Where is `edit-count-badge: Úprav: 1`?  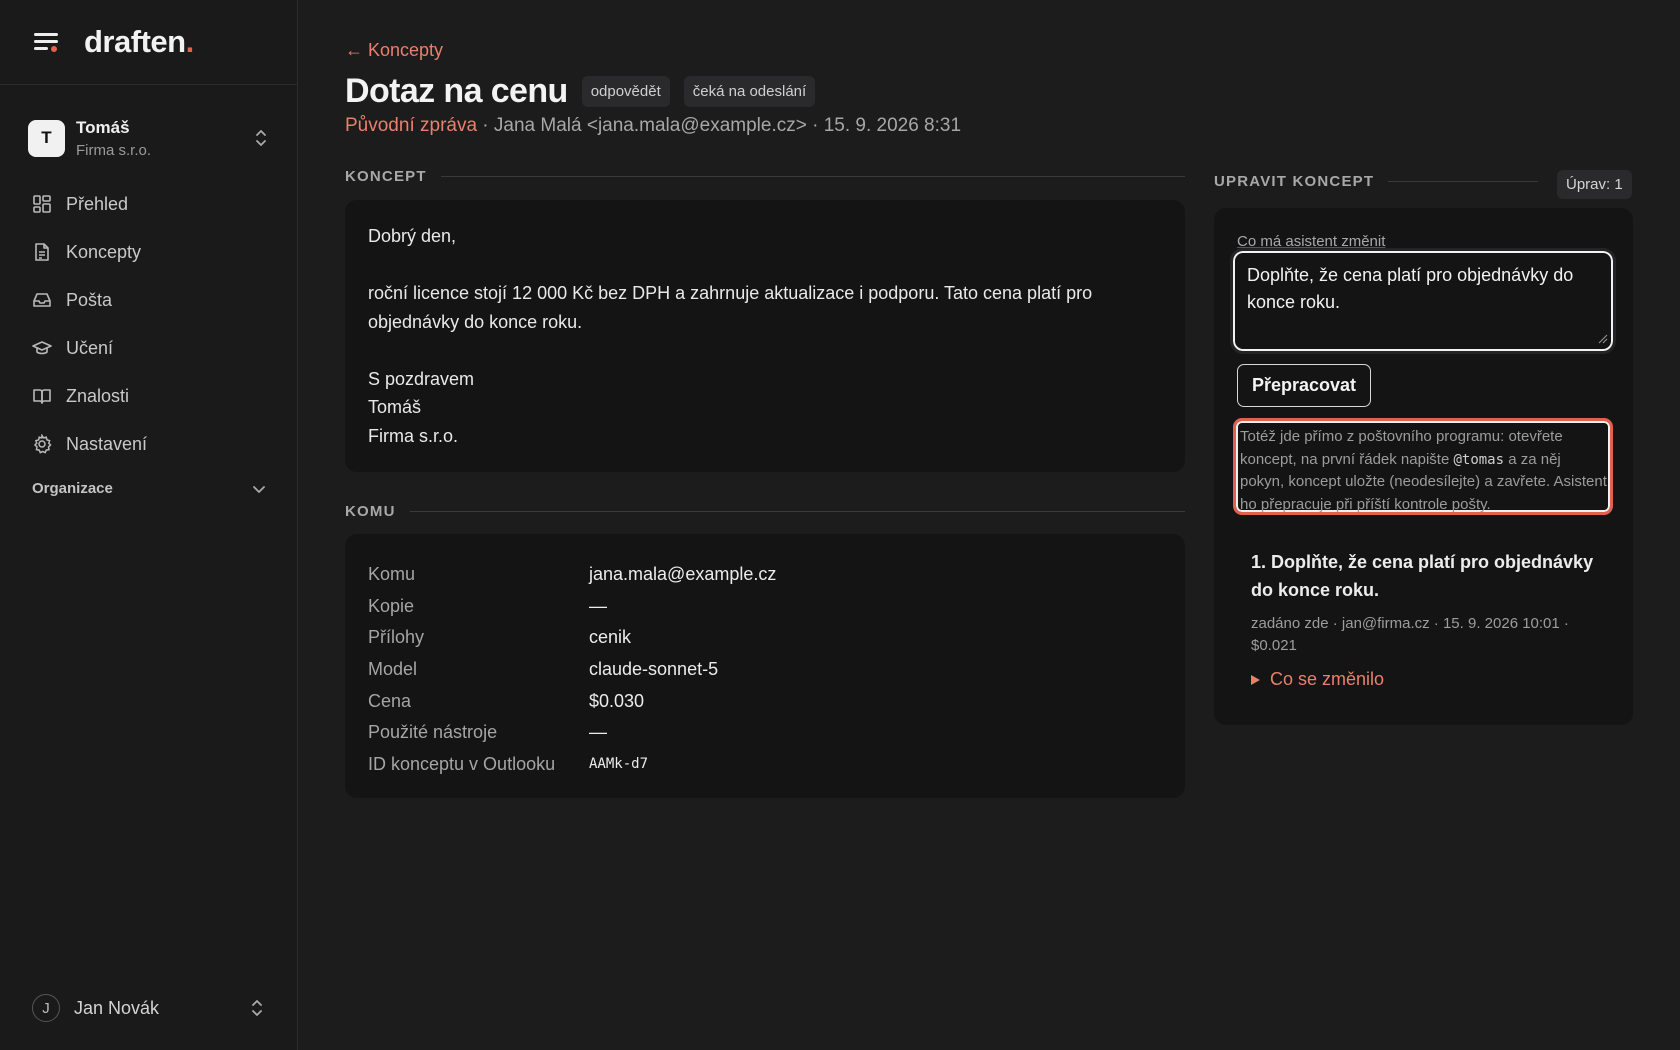 edit-count-badge: Úprav: 1 is located at coordinates (1594, 184).